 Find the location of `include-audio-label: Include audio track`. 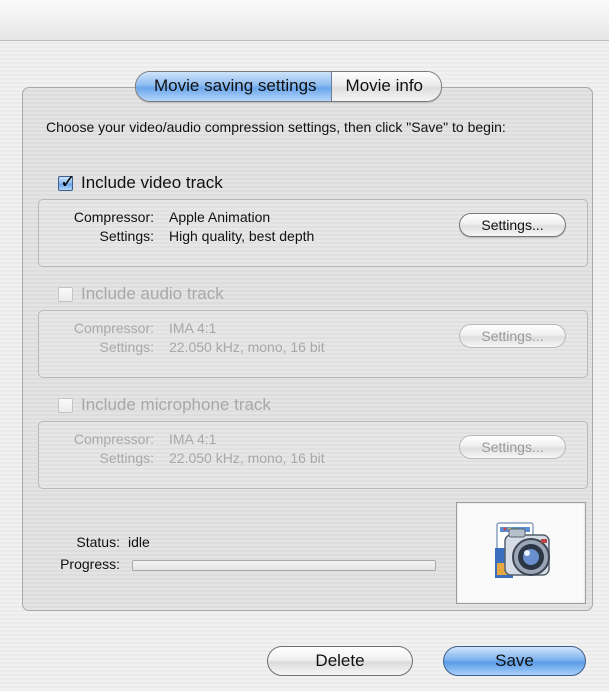

include-audio-label: Include audio track is located at coordinates (152, 293).